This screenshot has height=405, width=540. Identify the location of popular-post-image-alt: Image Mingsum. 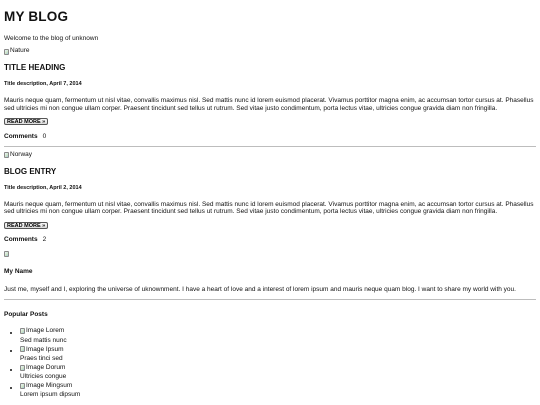
(49, 385).